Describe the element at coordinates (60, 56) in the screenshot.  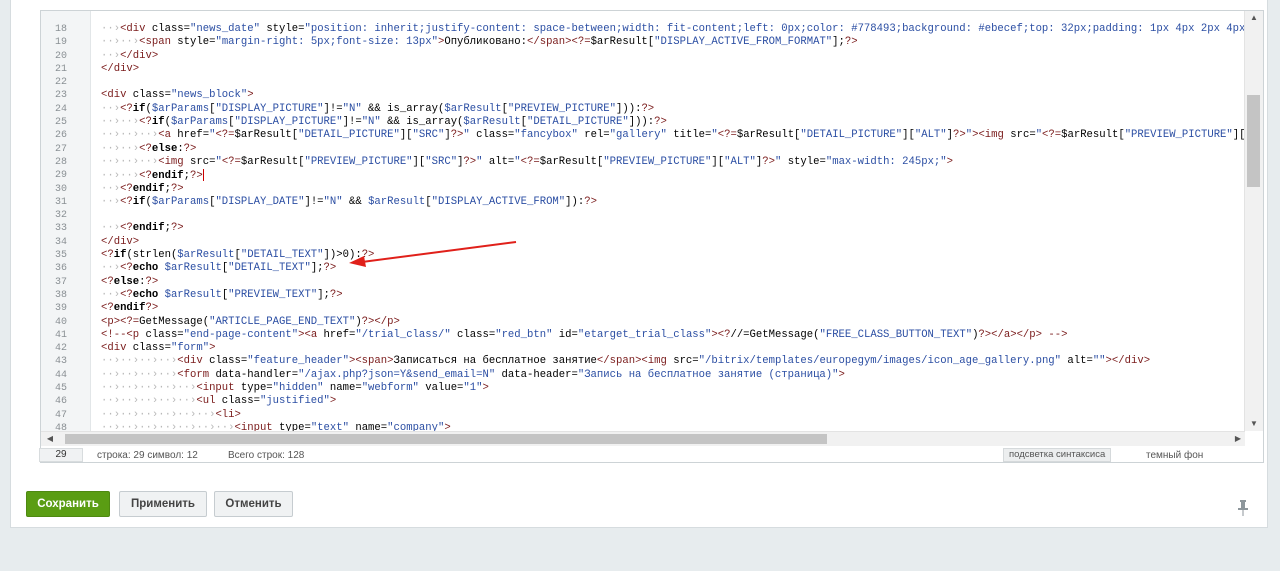
I see `line-number: 20` at that location.